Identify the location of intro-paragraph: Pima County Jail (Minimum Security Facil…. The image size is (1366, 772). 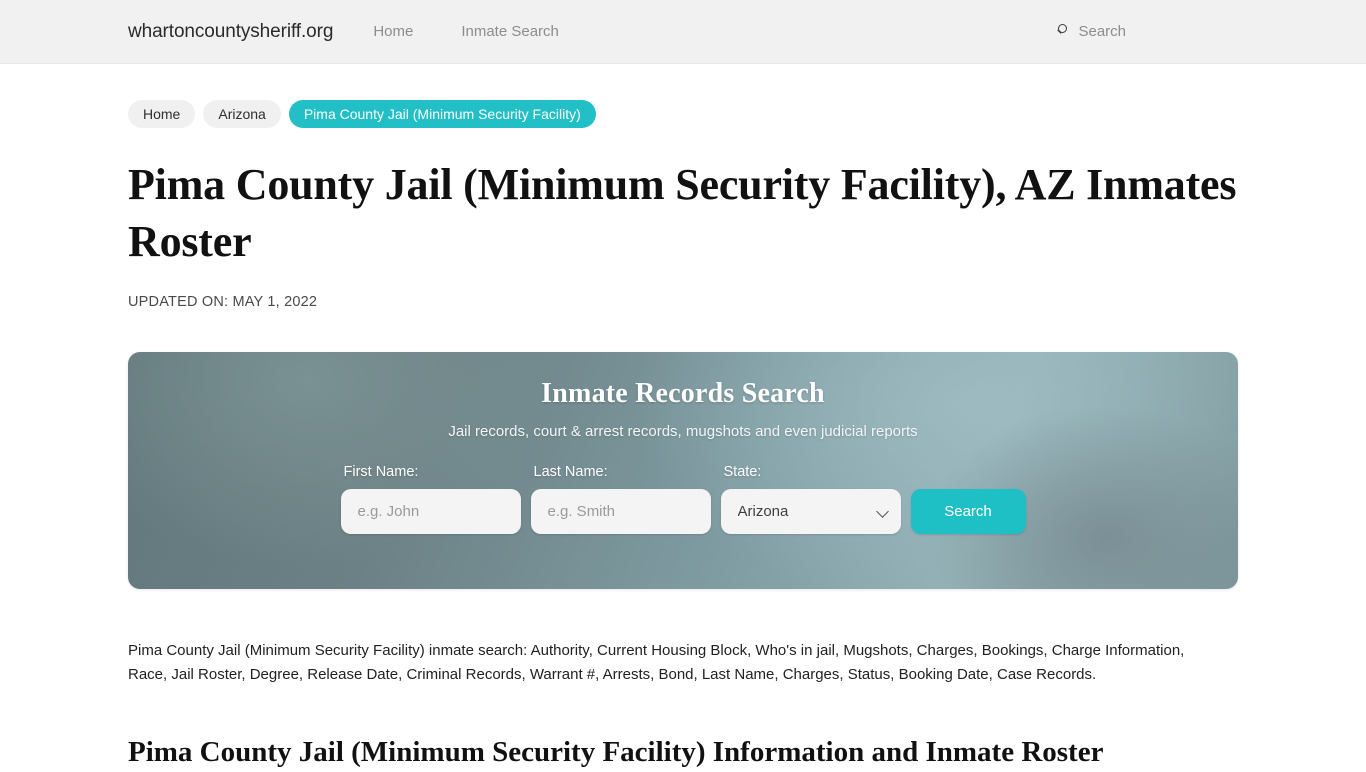
(656, 663).